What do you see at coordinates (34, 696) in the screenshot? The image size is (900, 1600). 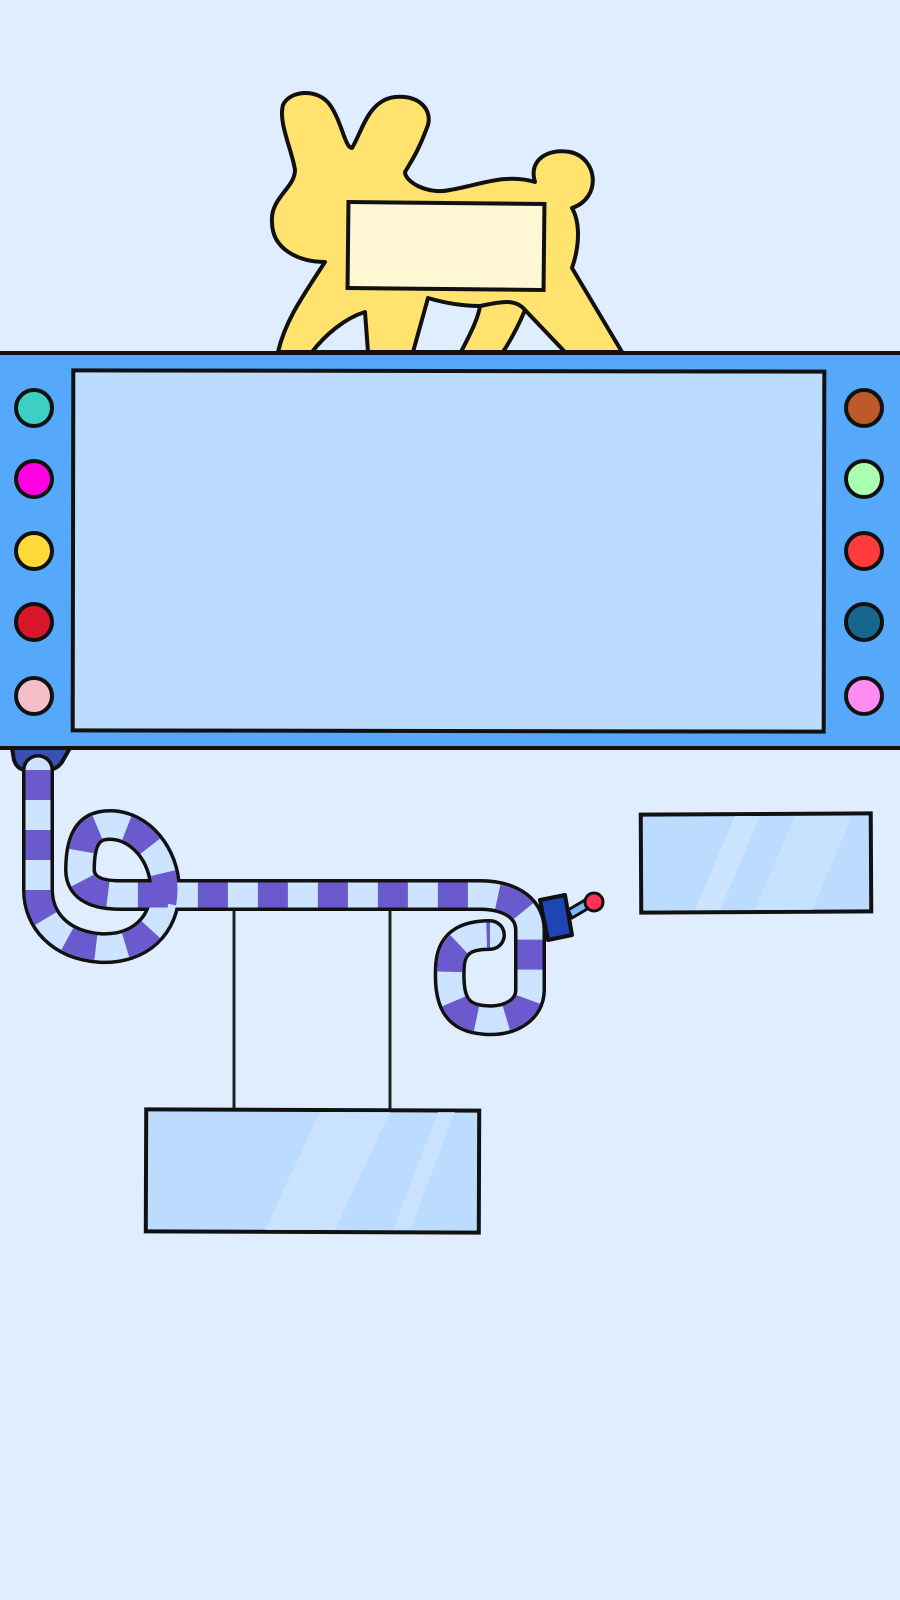 I see `left-button-pink` at bounding box center [34, 696].